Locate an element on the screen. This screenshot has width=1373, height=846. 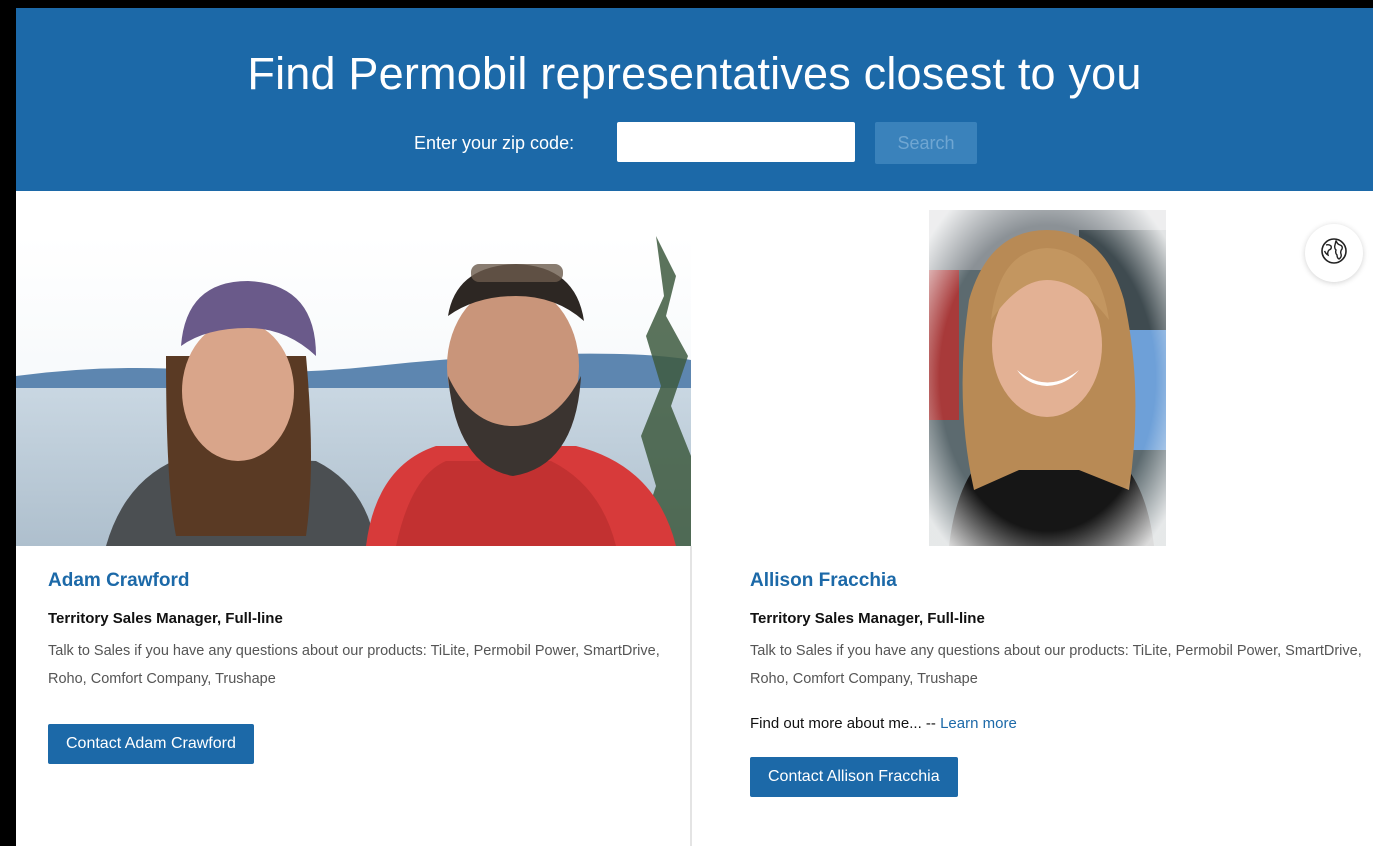
rep-more-text: Find out more about me... -- is located at coordinates (845, 723).